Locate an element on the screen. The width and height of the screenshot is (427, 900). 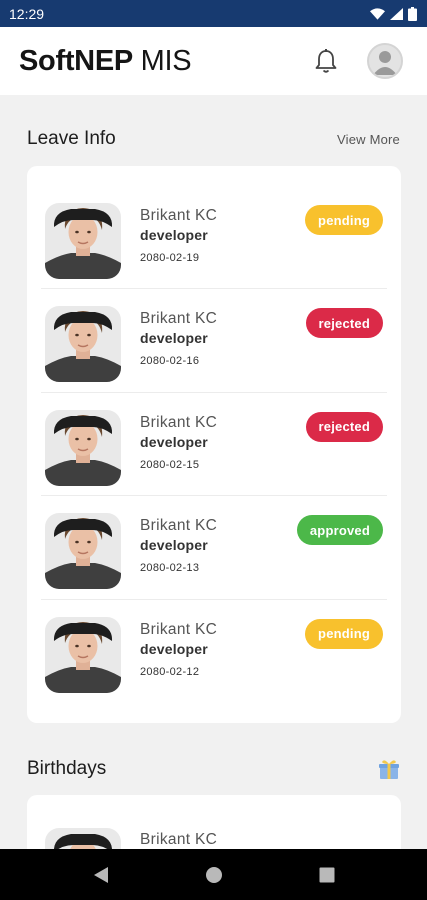
app-header: SoftNEP MIS is located at coordinates (213, 61).